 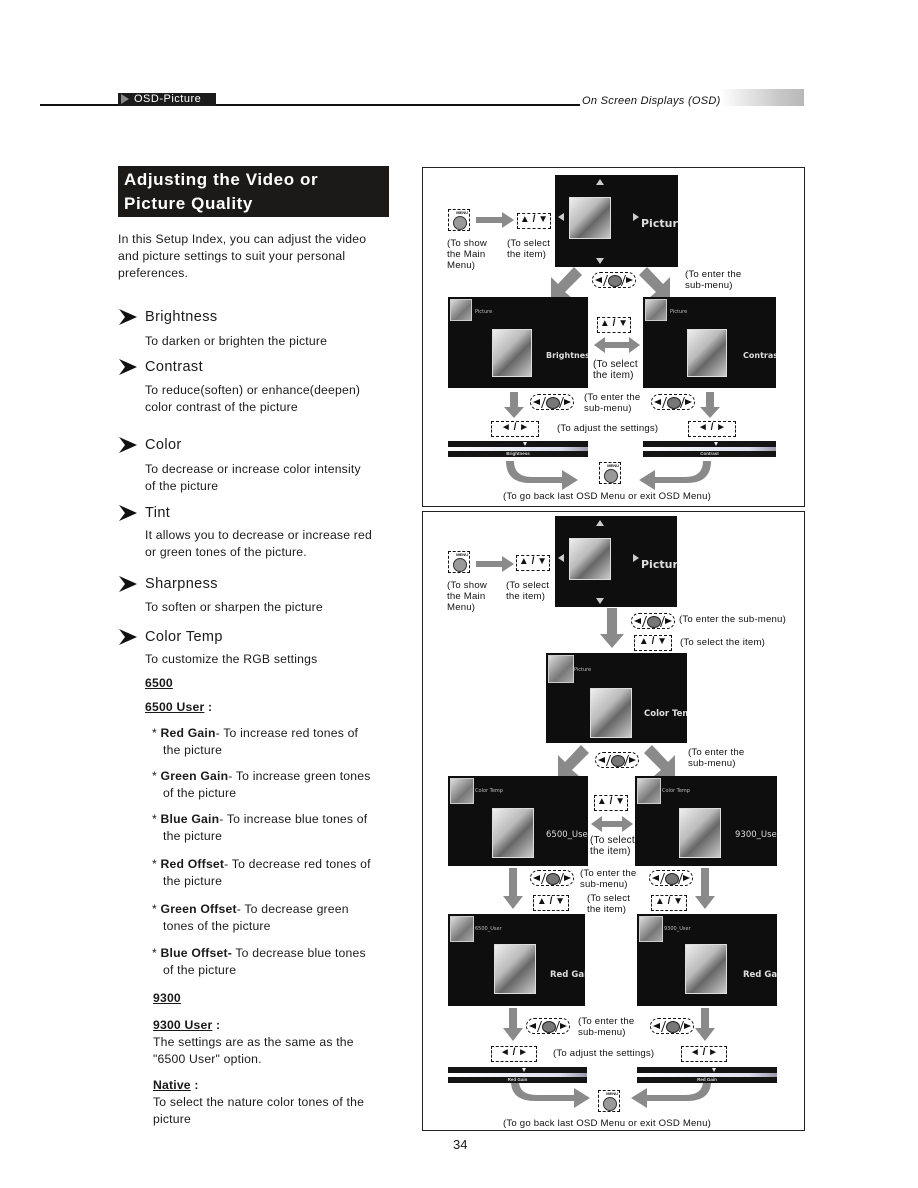 I want to click on left-key-icon, so click(x=598, y=280).